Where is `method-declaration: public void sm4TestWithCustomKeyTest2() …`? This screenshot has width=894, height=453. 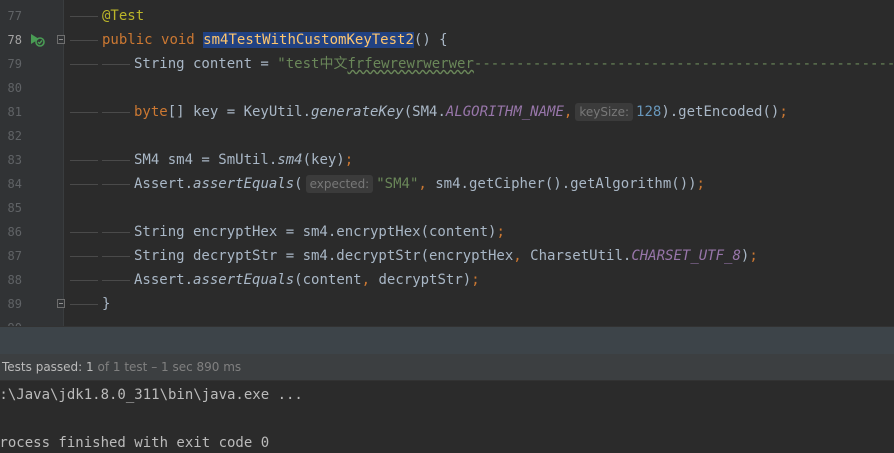 method-declaration: public void sm4TestWithCustomKeyTest2() … is located at coordinates (275, 40).